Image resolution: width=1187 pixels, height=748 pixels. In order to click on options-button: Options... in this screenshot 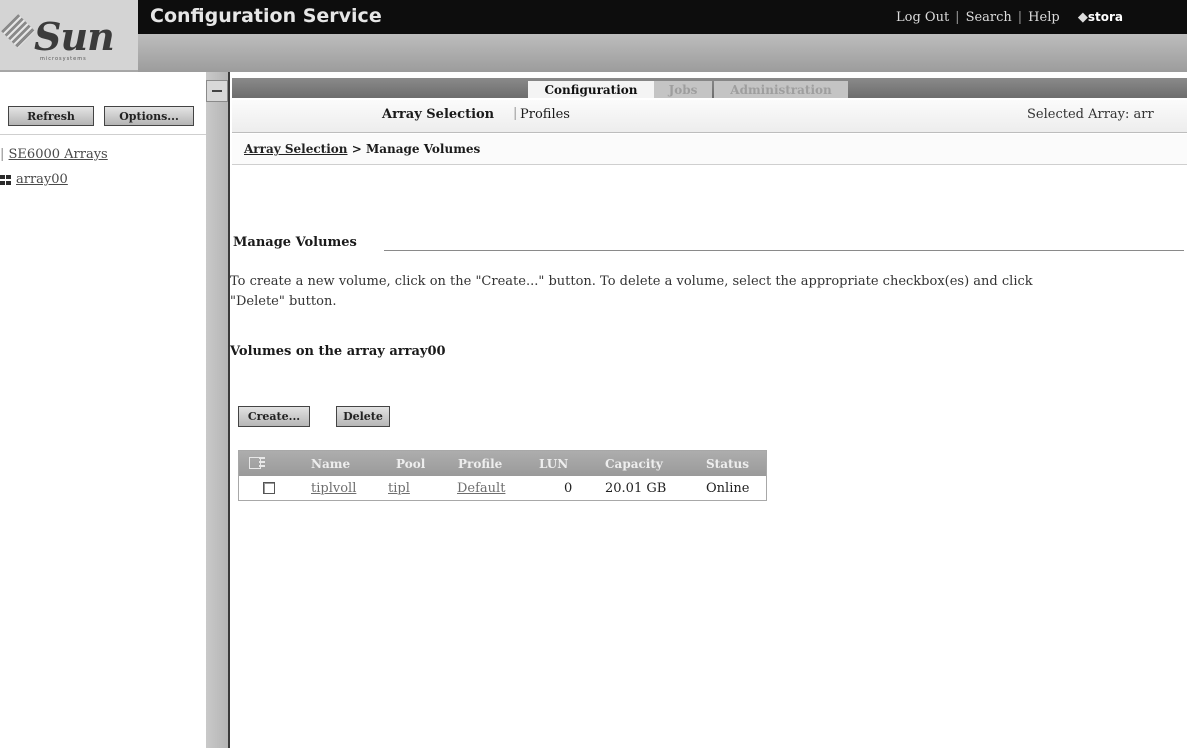, I will do `click(149, 116)`.